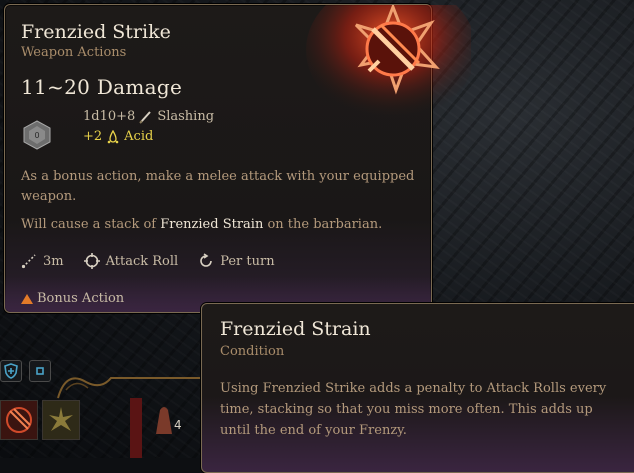 The width and height of the screenshot is (634, 473). I want to click on action-cost: Bonus Action, so click(72, 298).